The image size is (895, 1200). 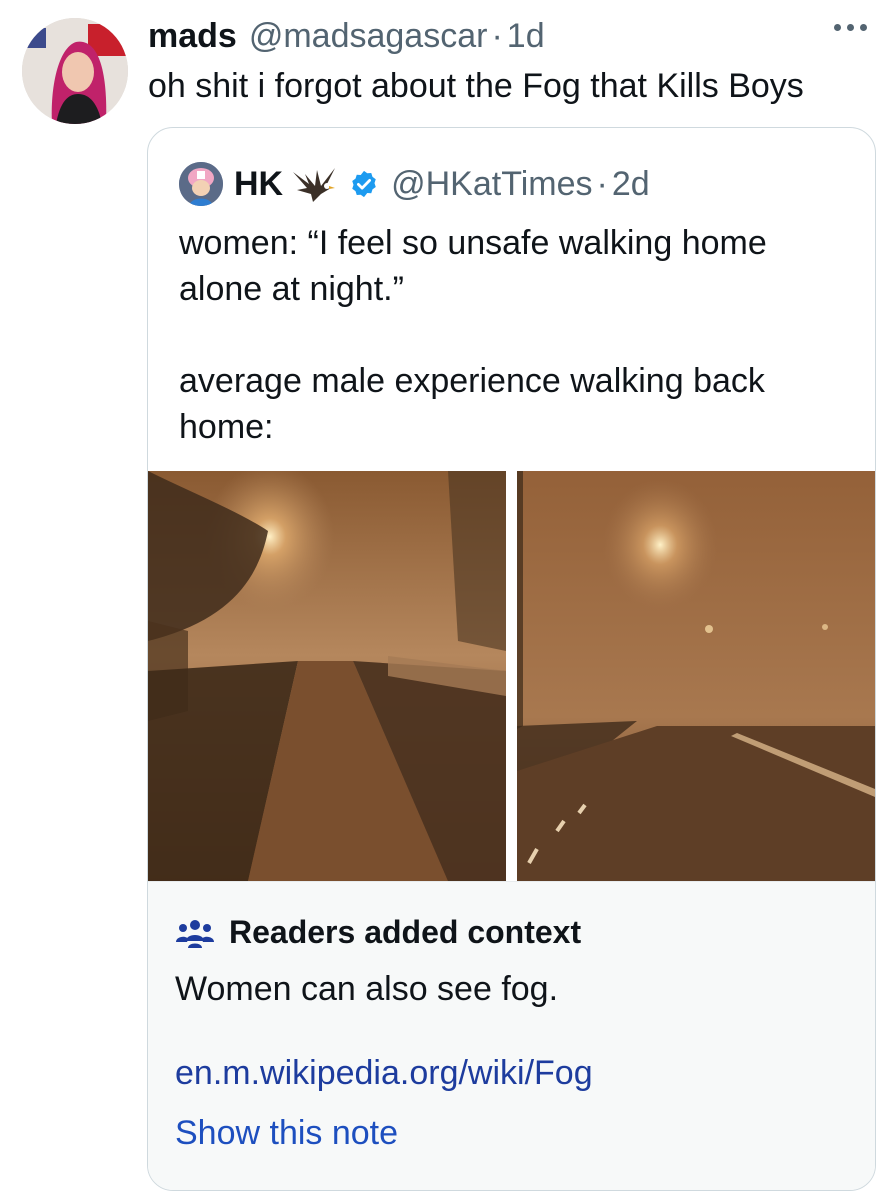 I want to click on author-avatar, so click(x=75, y=71).